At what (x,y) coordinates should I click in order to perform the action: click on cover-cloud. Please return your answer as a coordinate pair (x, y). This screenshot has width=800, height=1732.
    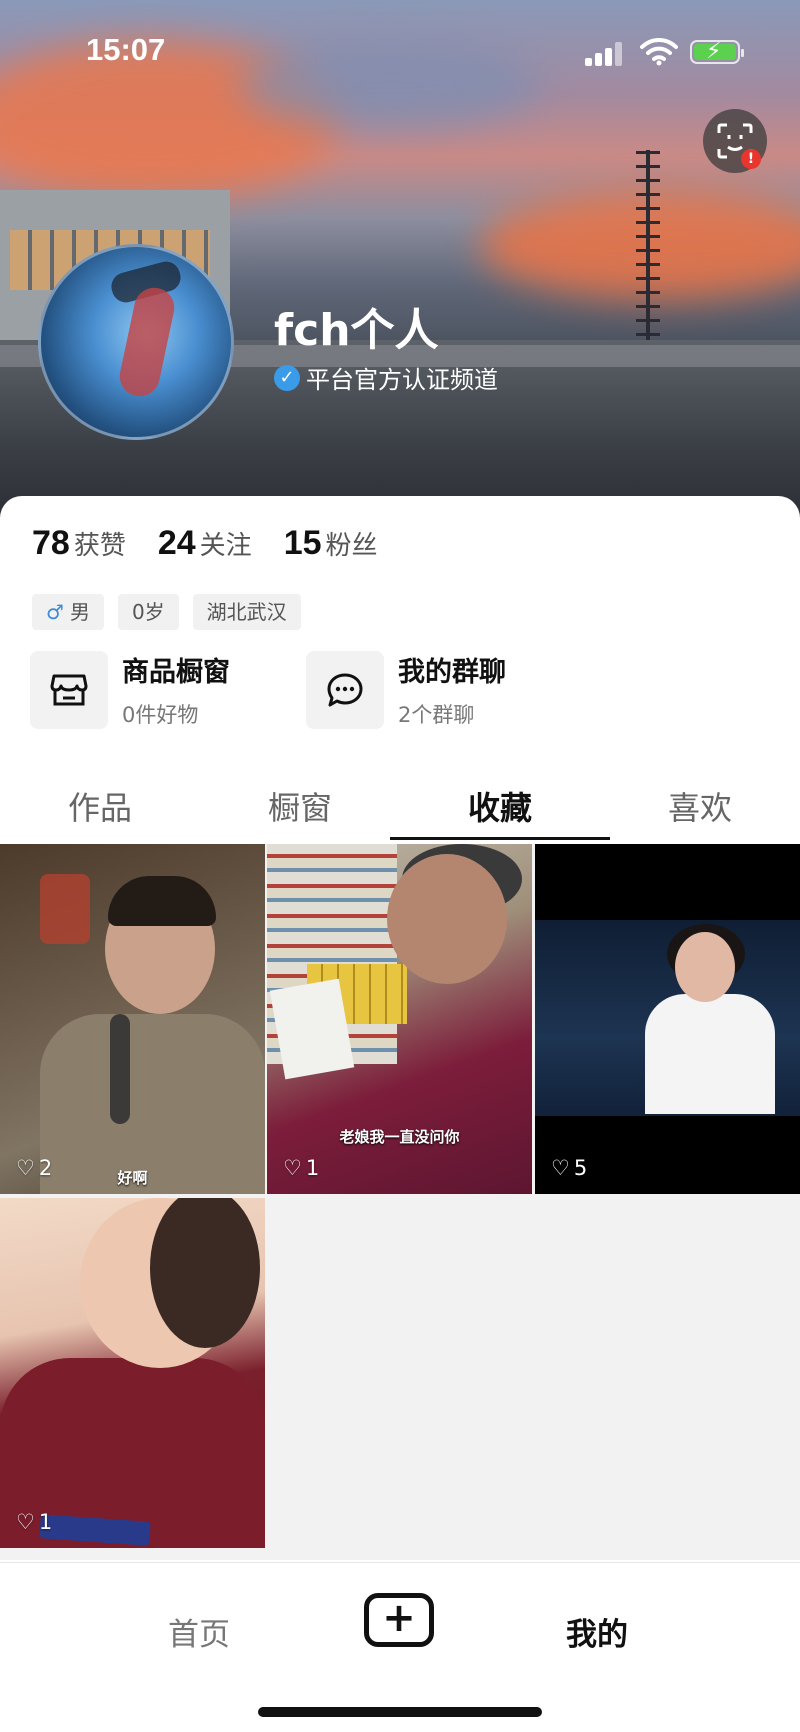
    Looking at the image, I should click on (390, 85).